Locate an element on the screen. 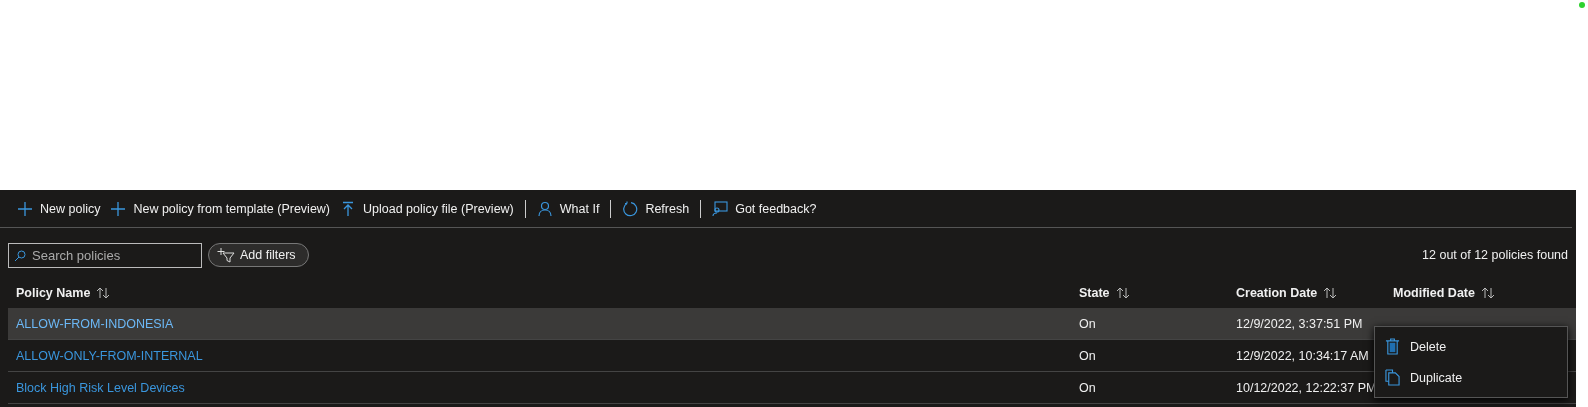  column-header: State is located at coordinates (1104, 293).